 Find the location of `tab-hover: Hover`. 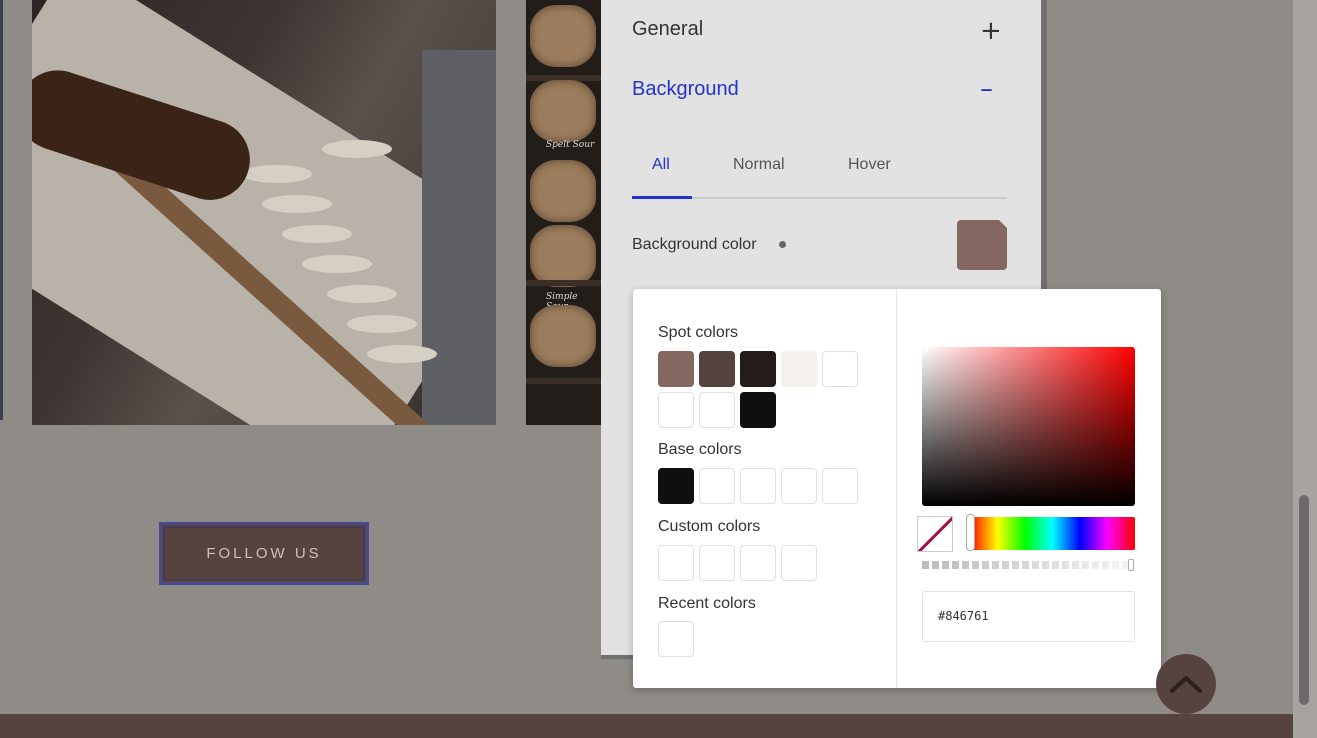

tab-hover: Hover is located at coordinates (869, 165).